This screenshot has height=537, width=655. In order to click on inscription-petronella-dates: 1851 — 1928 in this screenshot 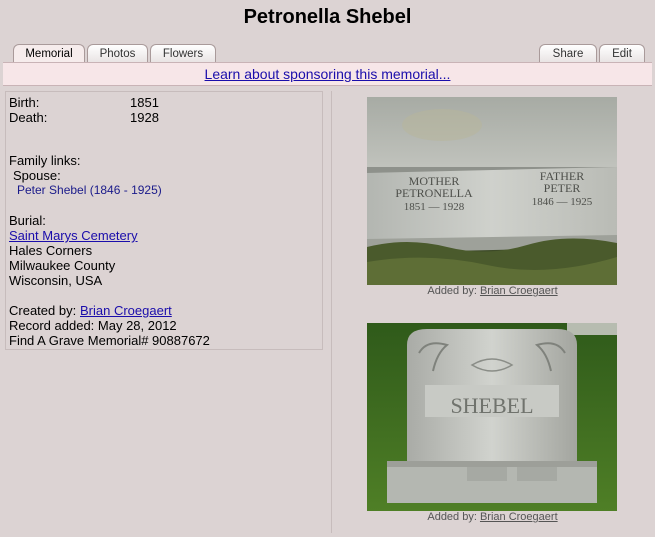, I will do `click(434, 207)`.